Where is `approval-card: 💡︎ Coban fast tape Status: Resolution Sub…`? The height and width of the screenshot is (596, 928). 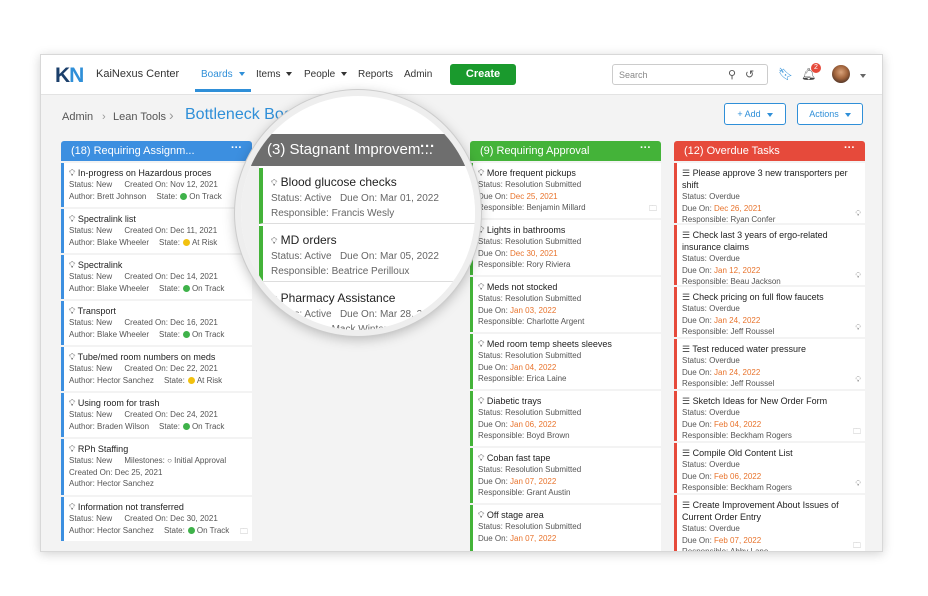
approval-card: 💡︎ Coban fast tape Status: Resolution Sub… is located at coordinates (565, 475).